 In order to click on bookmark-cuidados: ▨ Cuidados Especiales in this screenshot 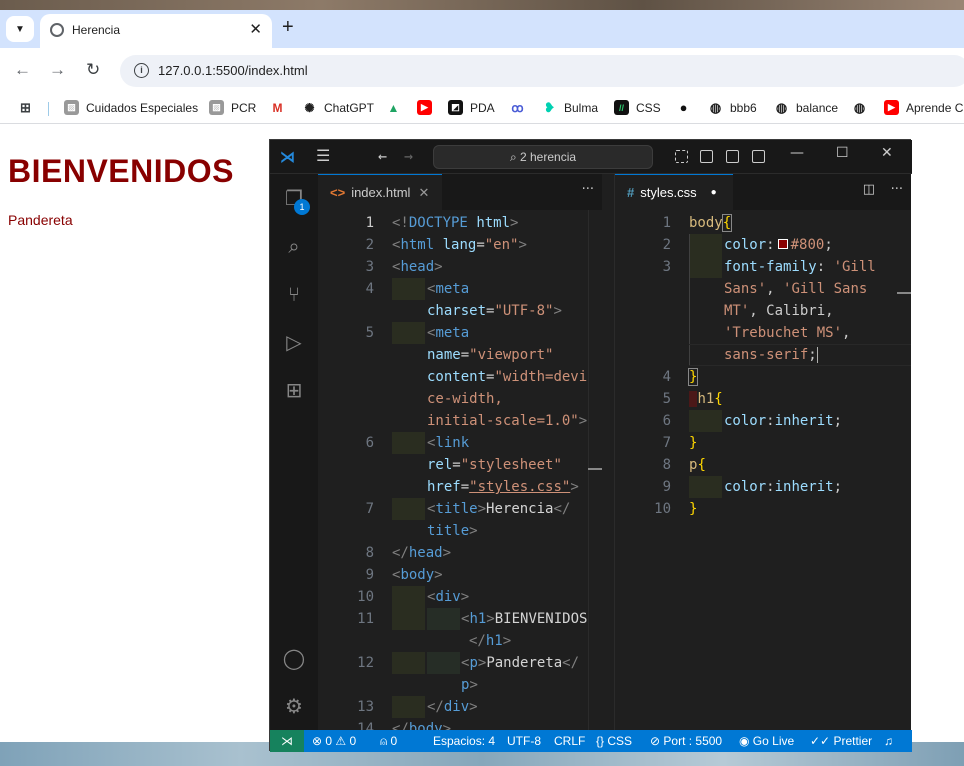, I will do `click(131, 107)`.